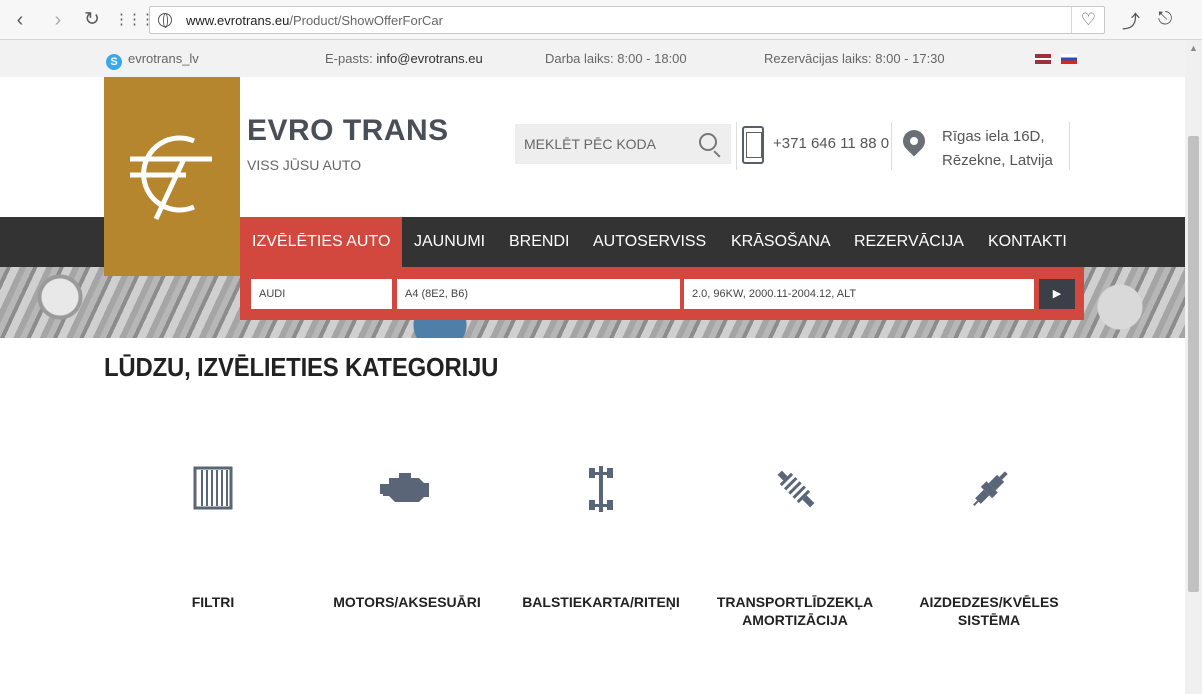 The width and height of the screenshot is (1202, 694). I want to click on url-path: /Product/ShowOfferForCar, so click(366, 20).